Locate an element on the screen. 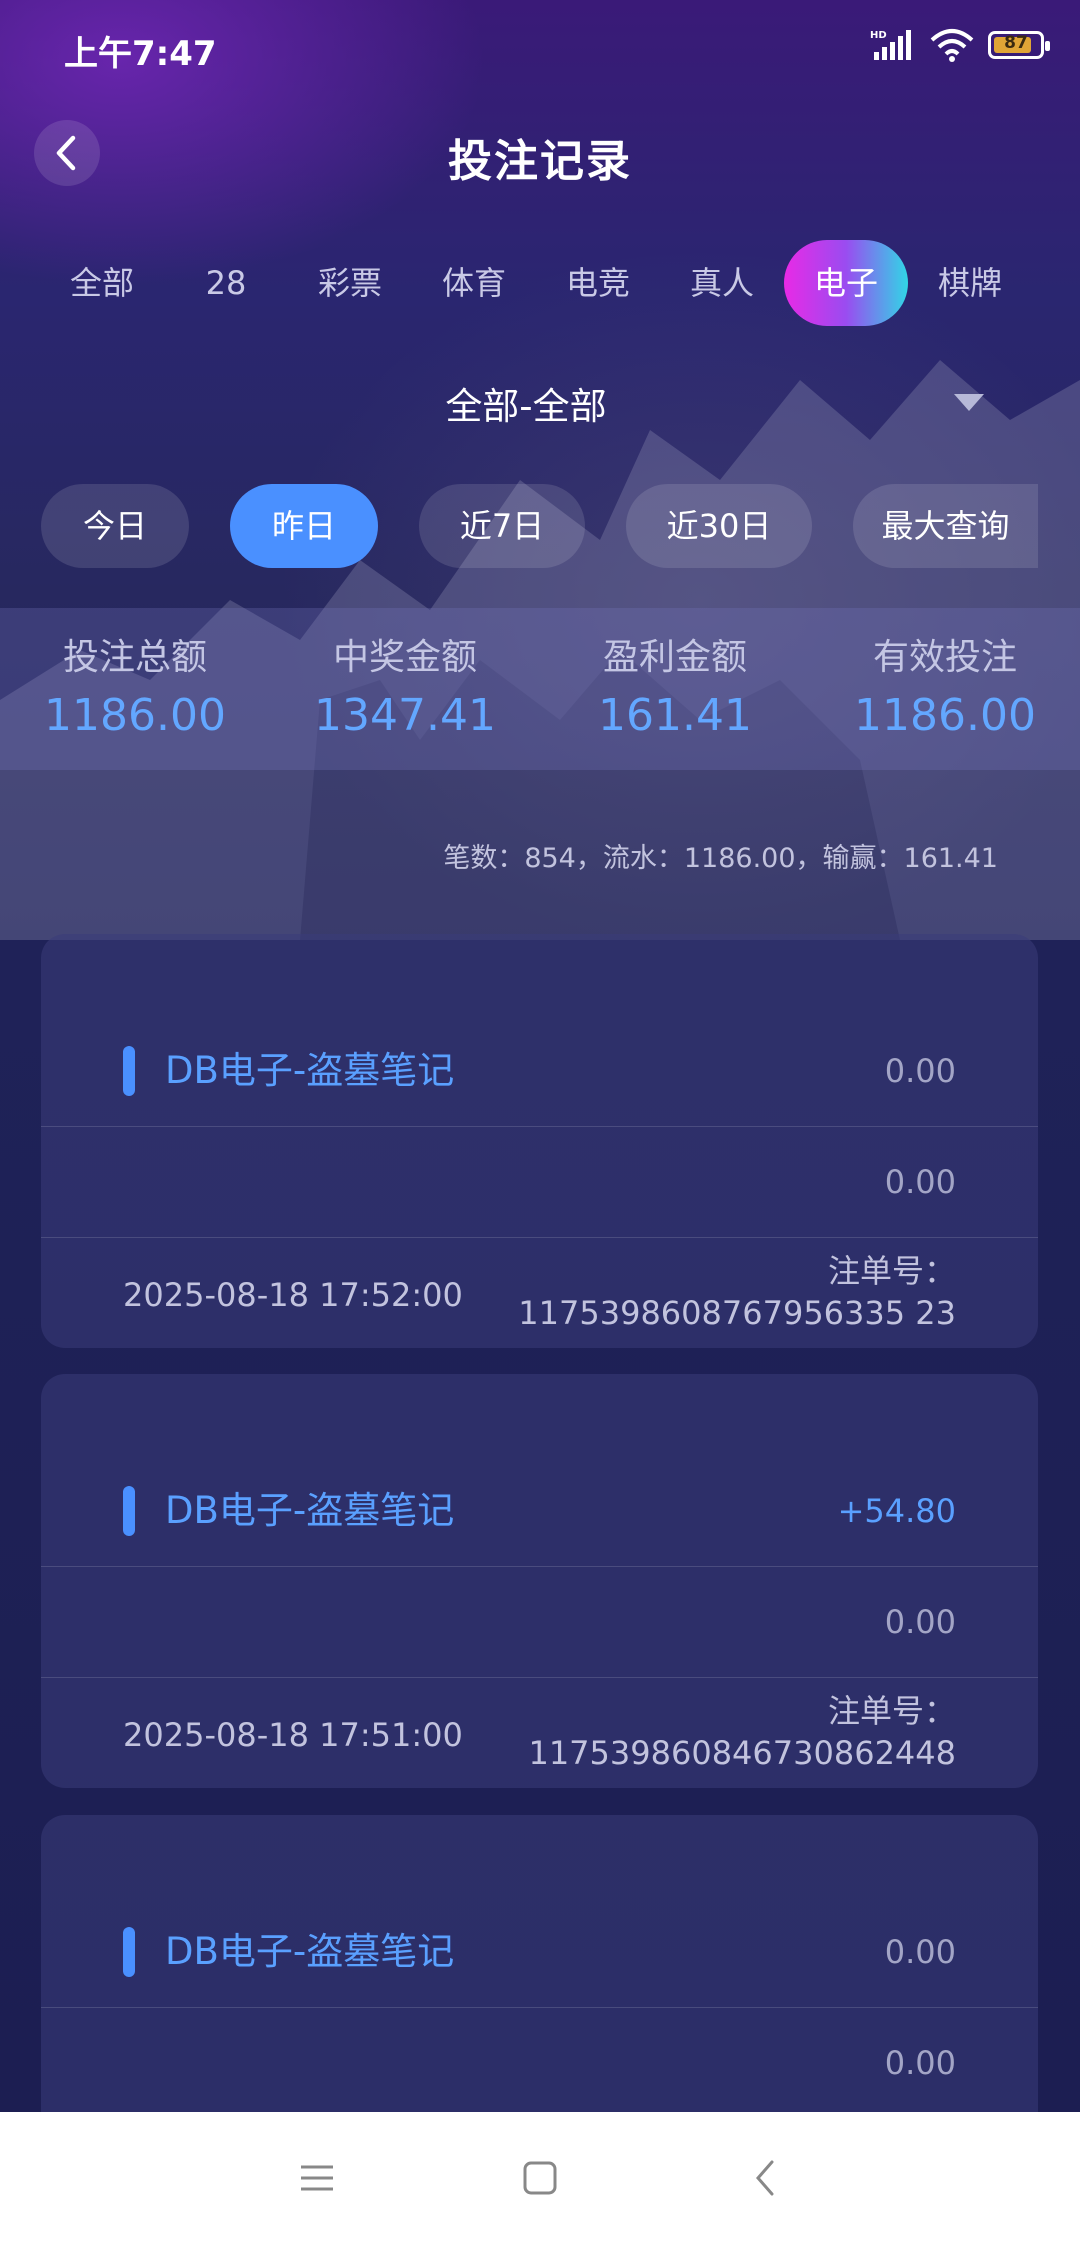  summary-value: 1347.41 is located at coordinates (405, 715).